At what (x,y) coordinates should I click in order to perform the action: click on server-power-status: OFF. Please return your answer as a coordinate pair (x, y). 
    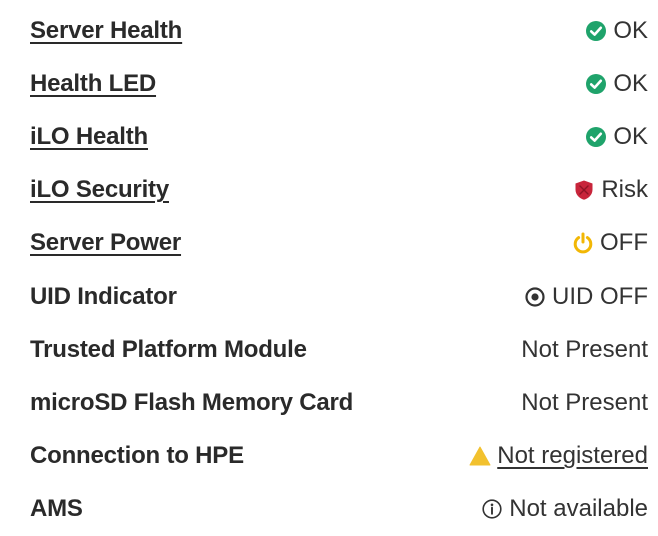
    Looking at the image, I should click on (610, 243).